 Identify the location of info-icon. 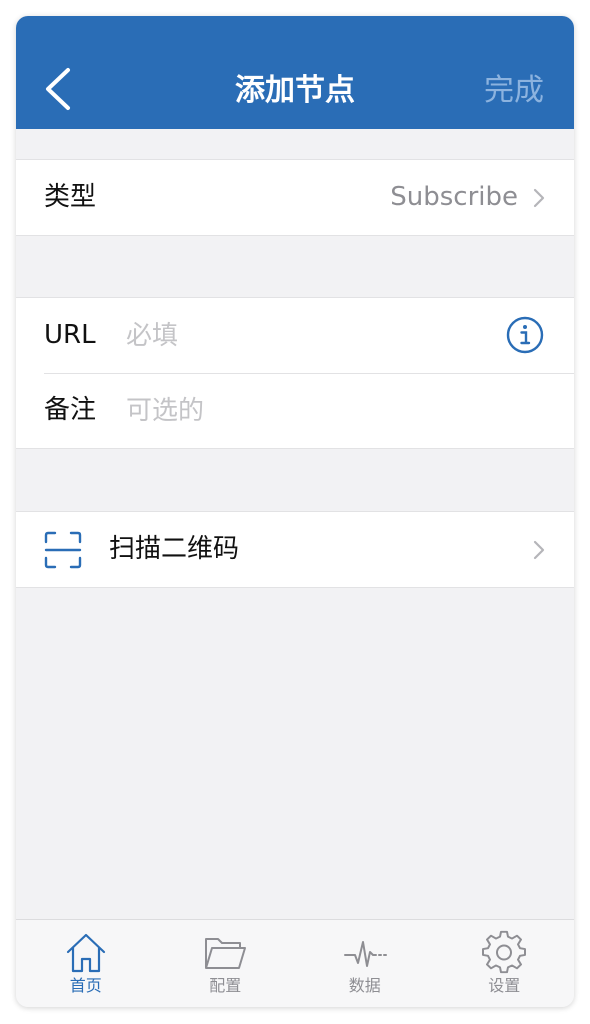
(525, 335).